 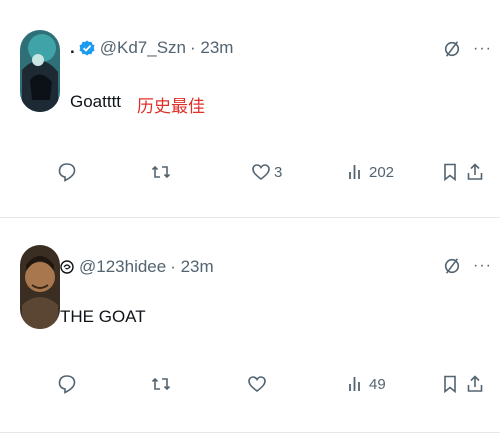 I want to click on user-handle: @123hidee, so click(x=122, y=267).